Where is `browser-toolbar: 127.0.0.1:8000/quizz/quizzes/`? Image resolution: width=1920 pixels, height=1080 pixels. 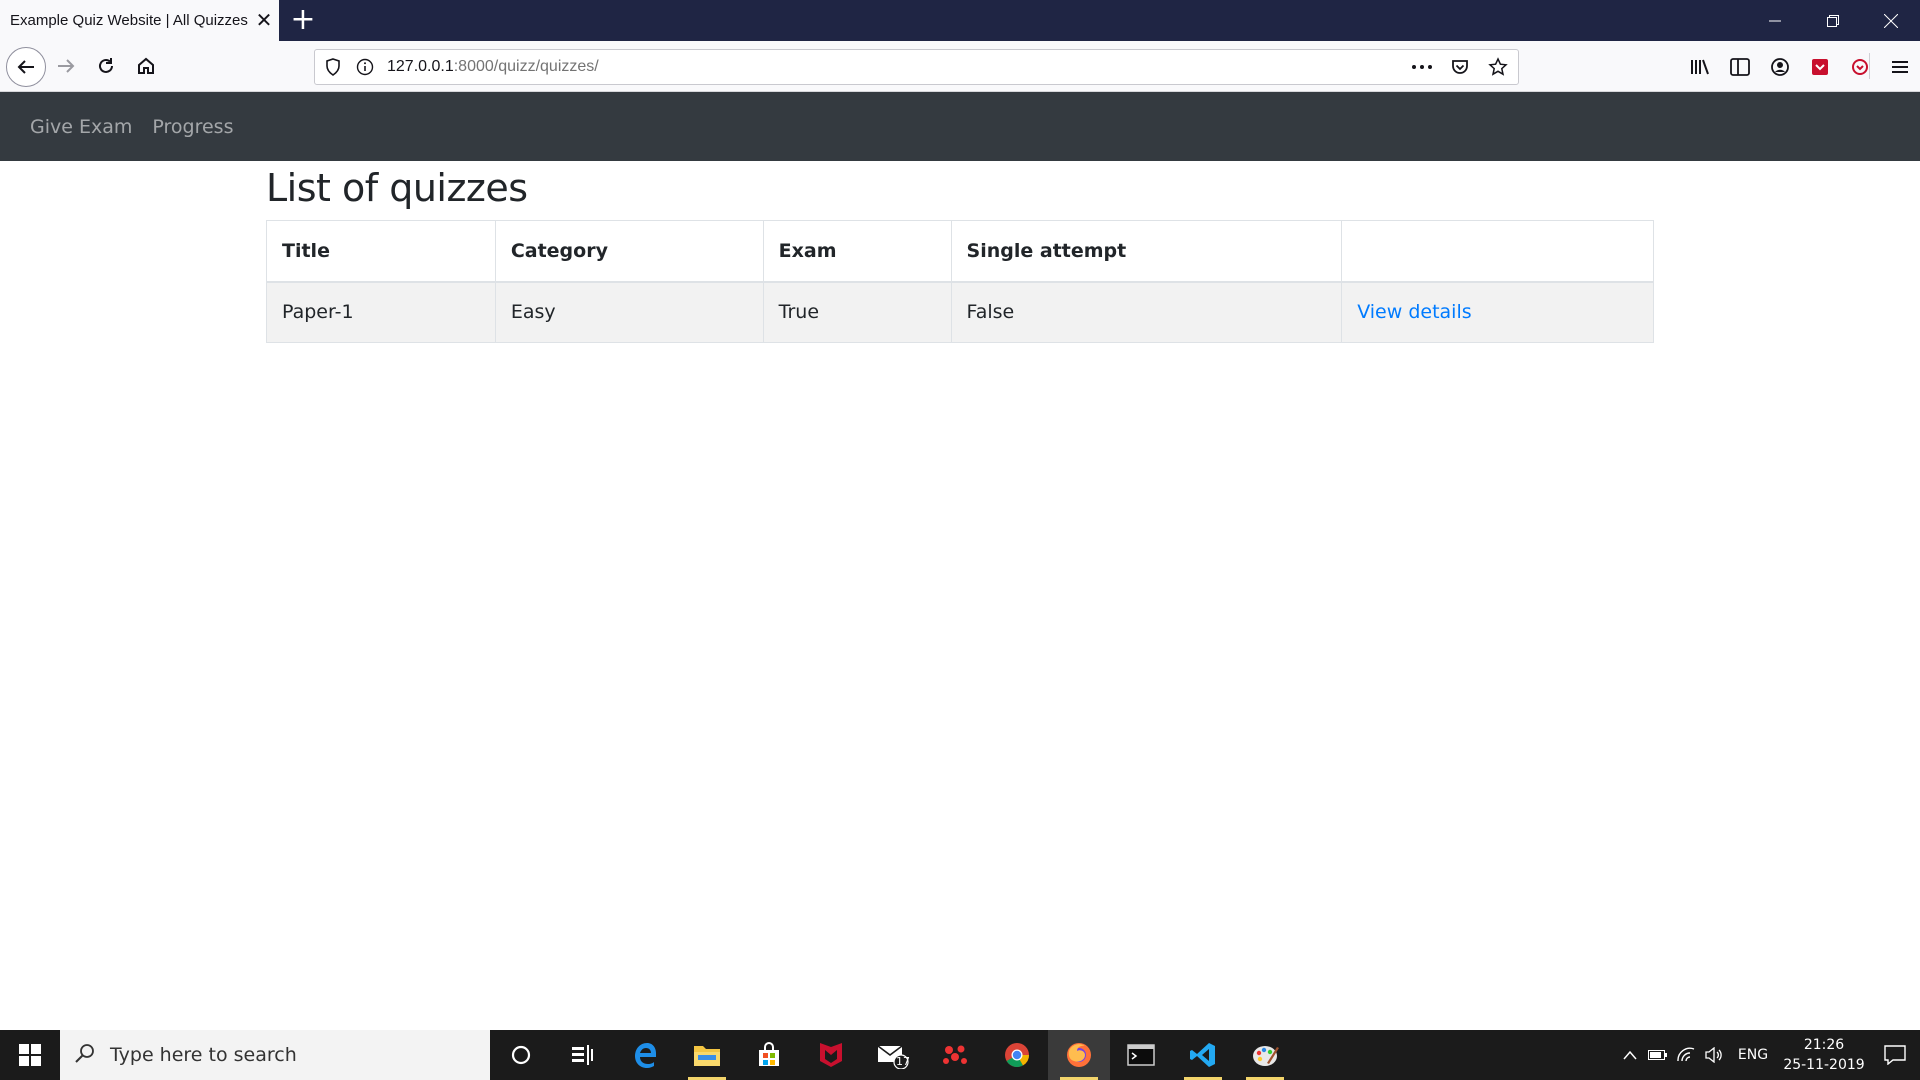
browser-toolbar: 127.0.0.1:8000/quizz/quizzes/ is located at coordinates (960, 66).